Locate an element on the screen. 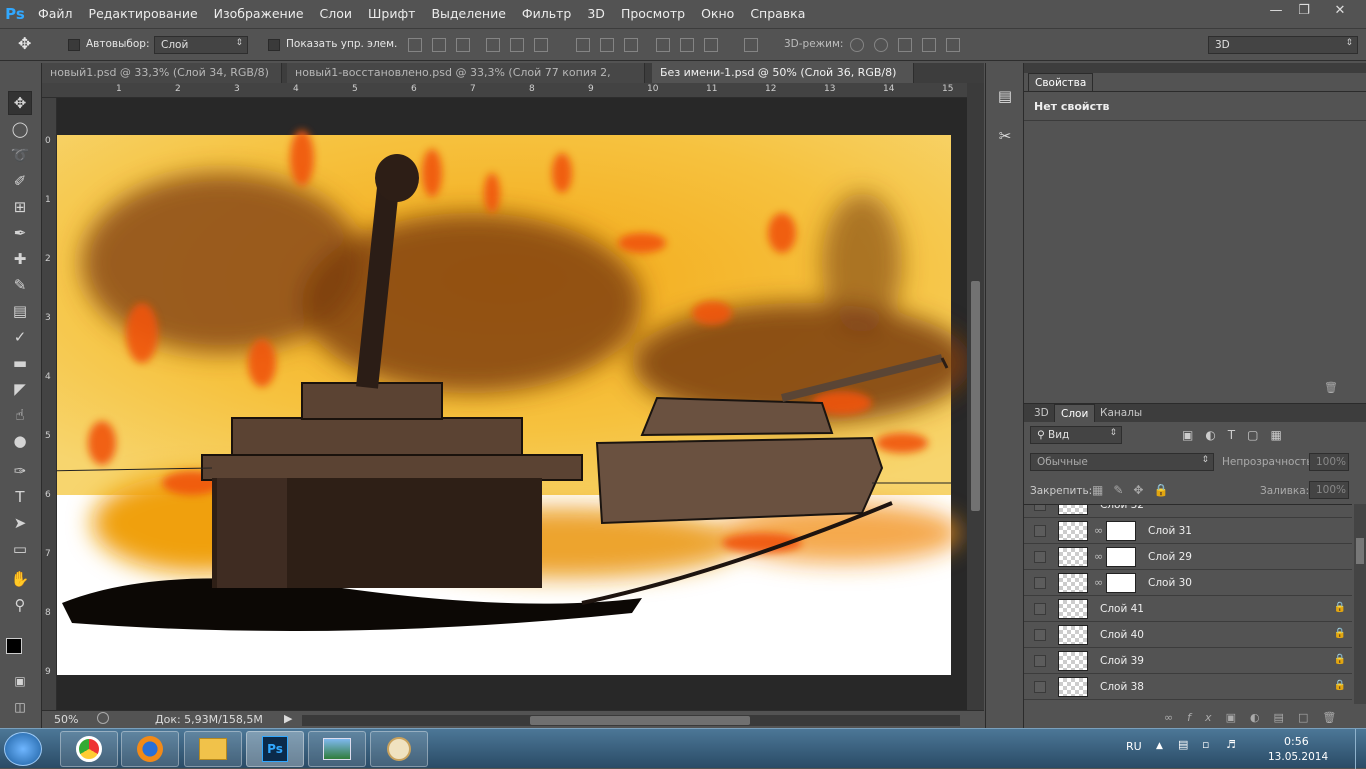 This screenshot has height=769, width=1366. layer-actions: ∞fx▣◐▤□🗑 is located at coordinates (1257, 717).